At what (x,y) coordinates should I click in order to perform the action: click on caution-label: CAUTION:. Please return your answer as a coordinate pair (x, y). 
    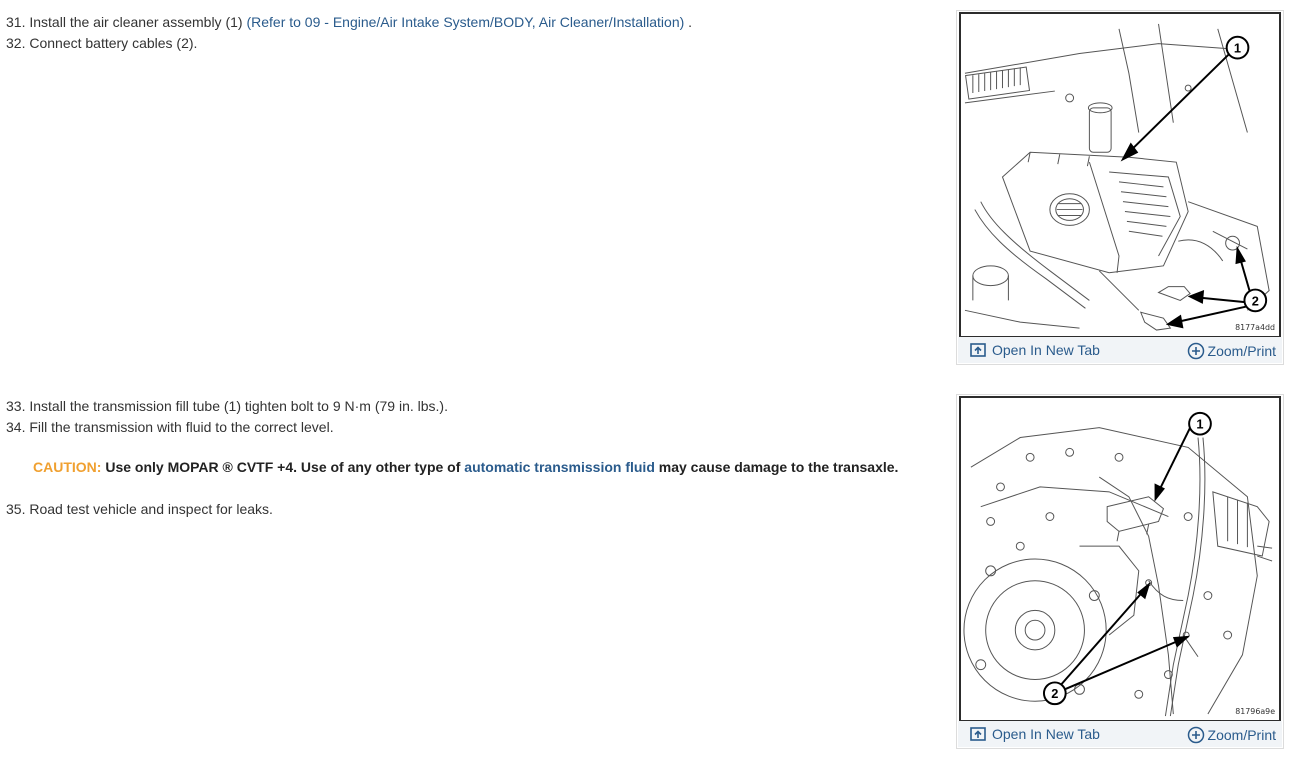
    Looking at the image, I should click on (67, 467).